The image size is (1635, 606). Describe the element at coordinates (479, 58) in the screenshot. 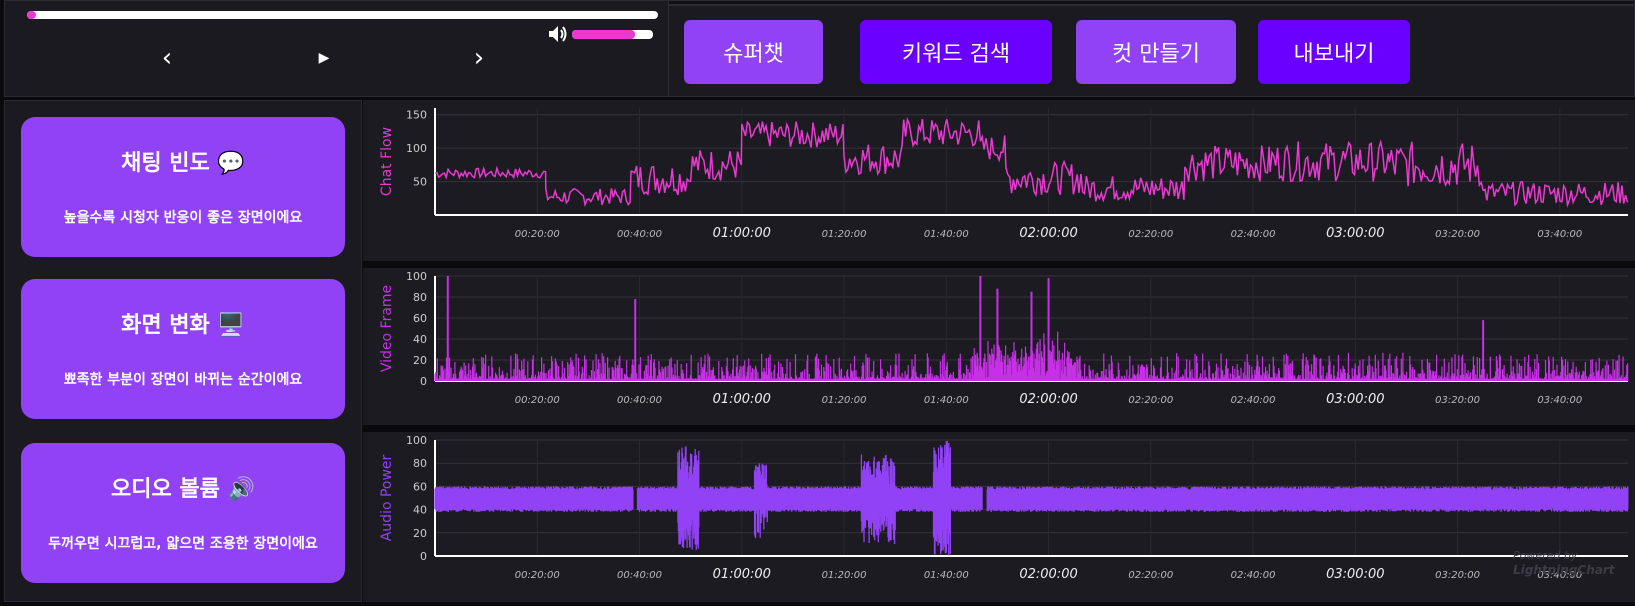

I see `next-button: ›` at that location.